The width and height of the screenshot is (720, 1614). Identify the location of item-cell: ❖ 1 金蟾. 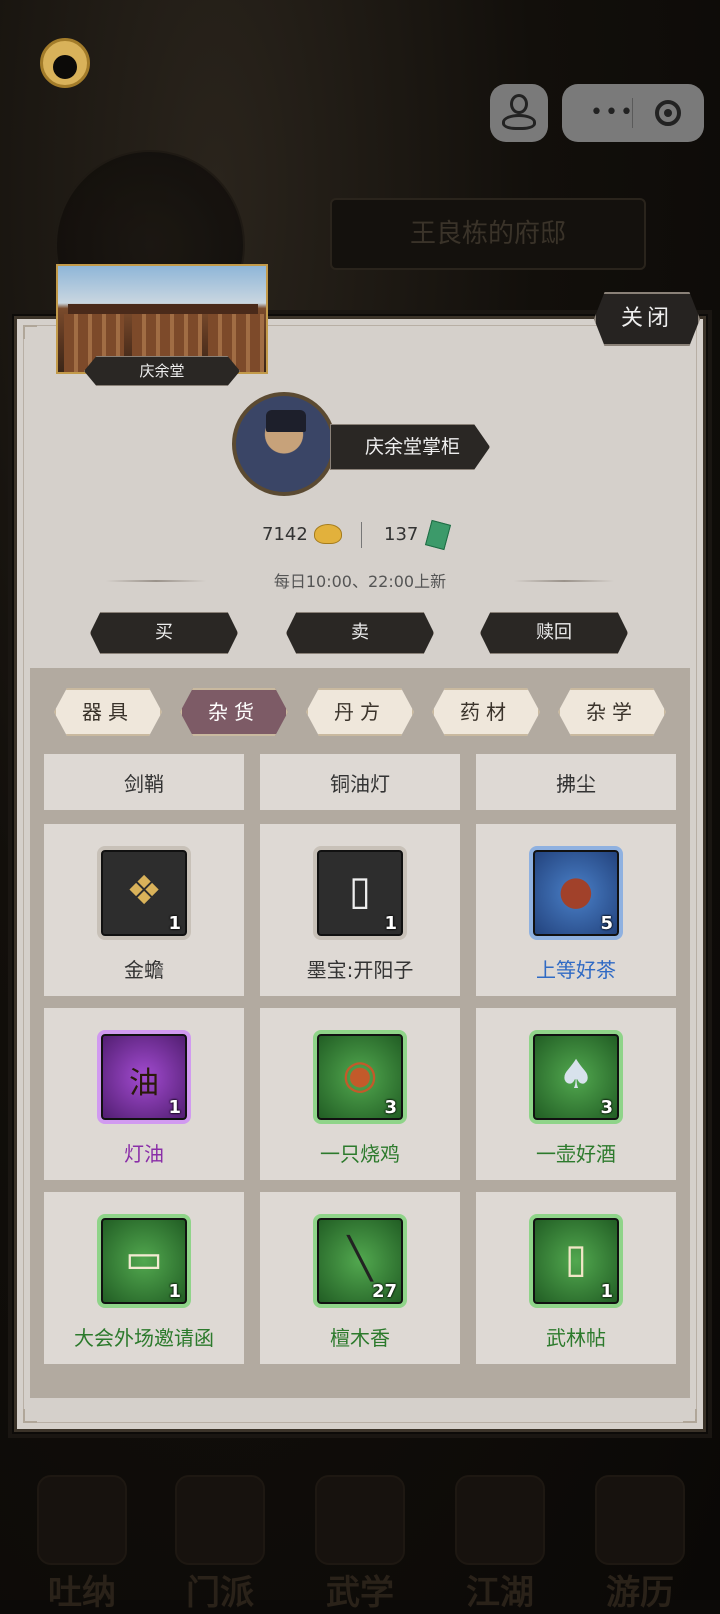
(144, 910).